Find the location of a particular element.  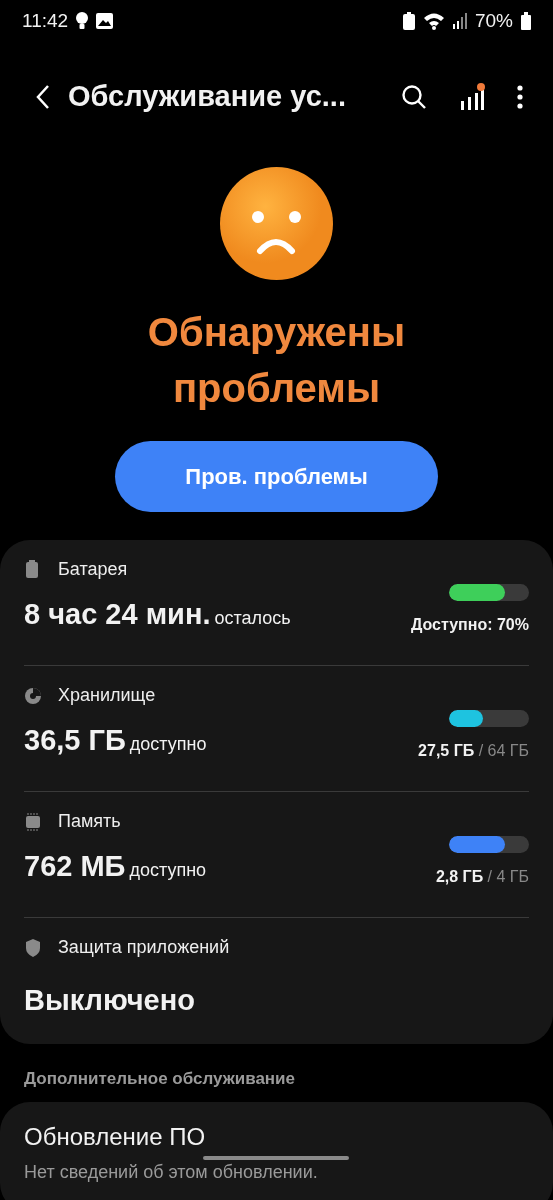

item-label: Память is located at coordinates (89, 821).